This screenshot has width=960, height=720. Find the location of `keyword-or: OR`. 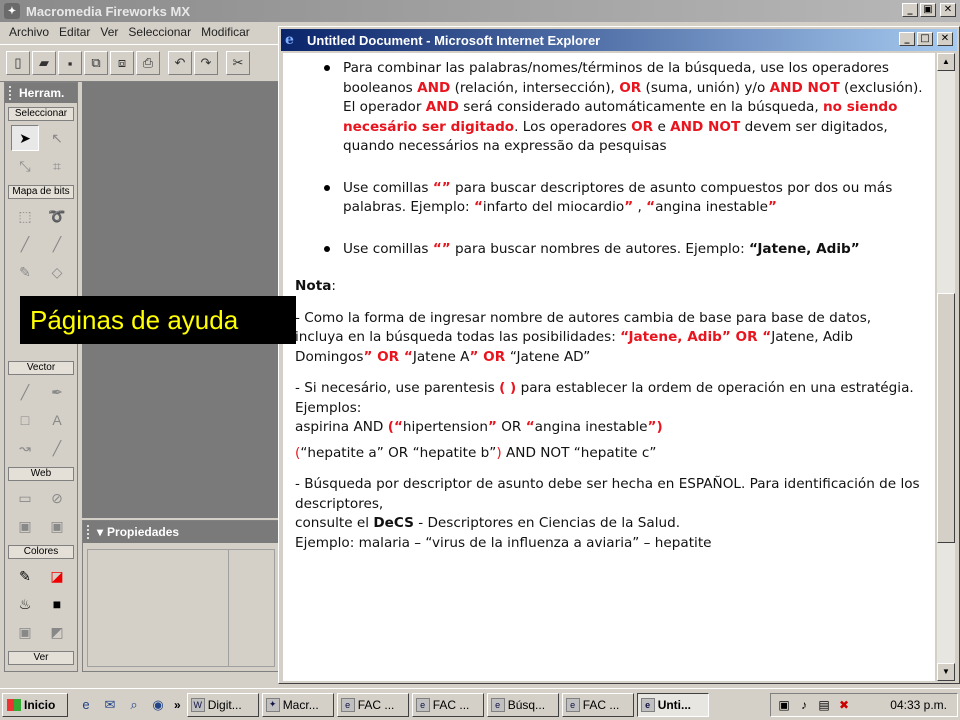

keyword-or: OR is located at coordinates (630, 87).